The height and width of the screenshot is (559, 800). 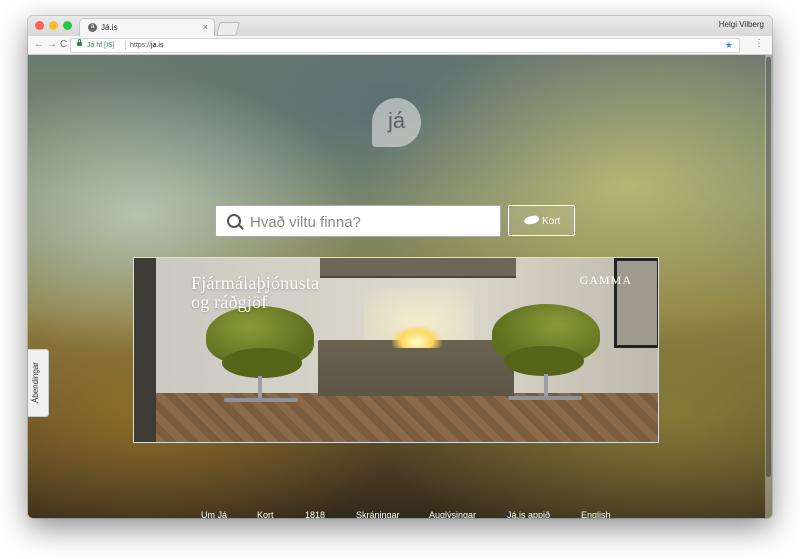 What do you see at coordinates (101, 45) in the screenshot?
I see `security-label: Já hf [IS]` at bounding box center [101, 45].